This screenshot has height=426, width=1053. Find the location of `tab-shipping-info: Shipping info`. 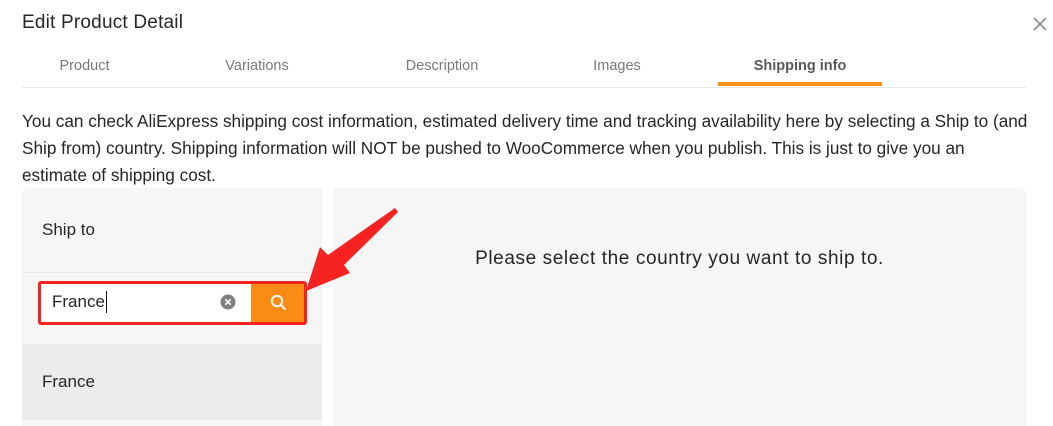

tab-shipping-info: Shipping info is located at coordinates (800, 68).